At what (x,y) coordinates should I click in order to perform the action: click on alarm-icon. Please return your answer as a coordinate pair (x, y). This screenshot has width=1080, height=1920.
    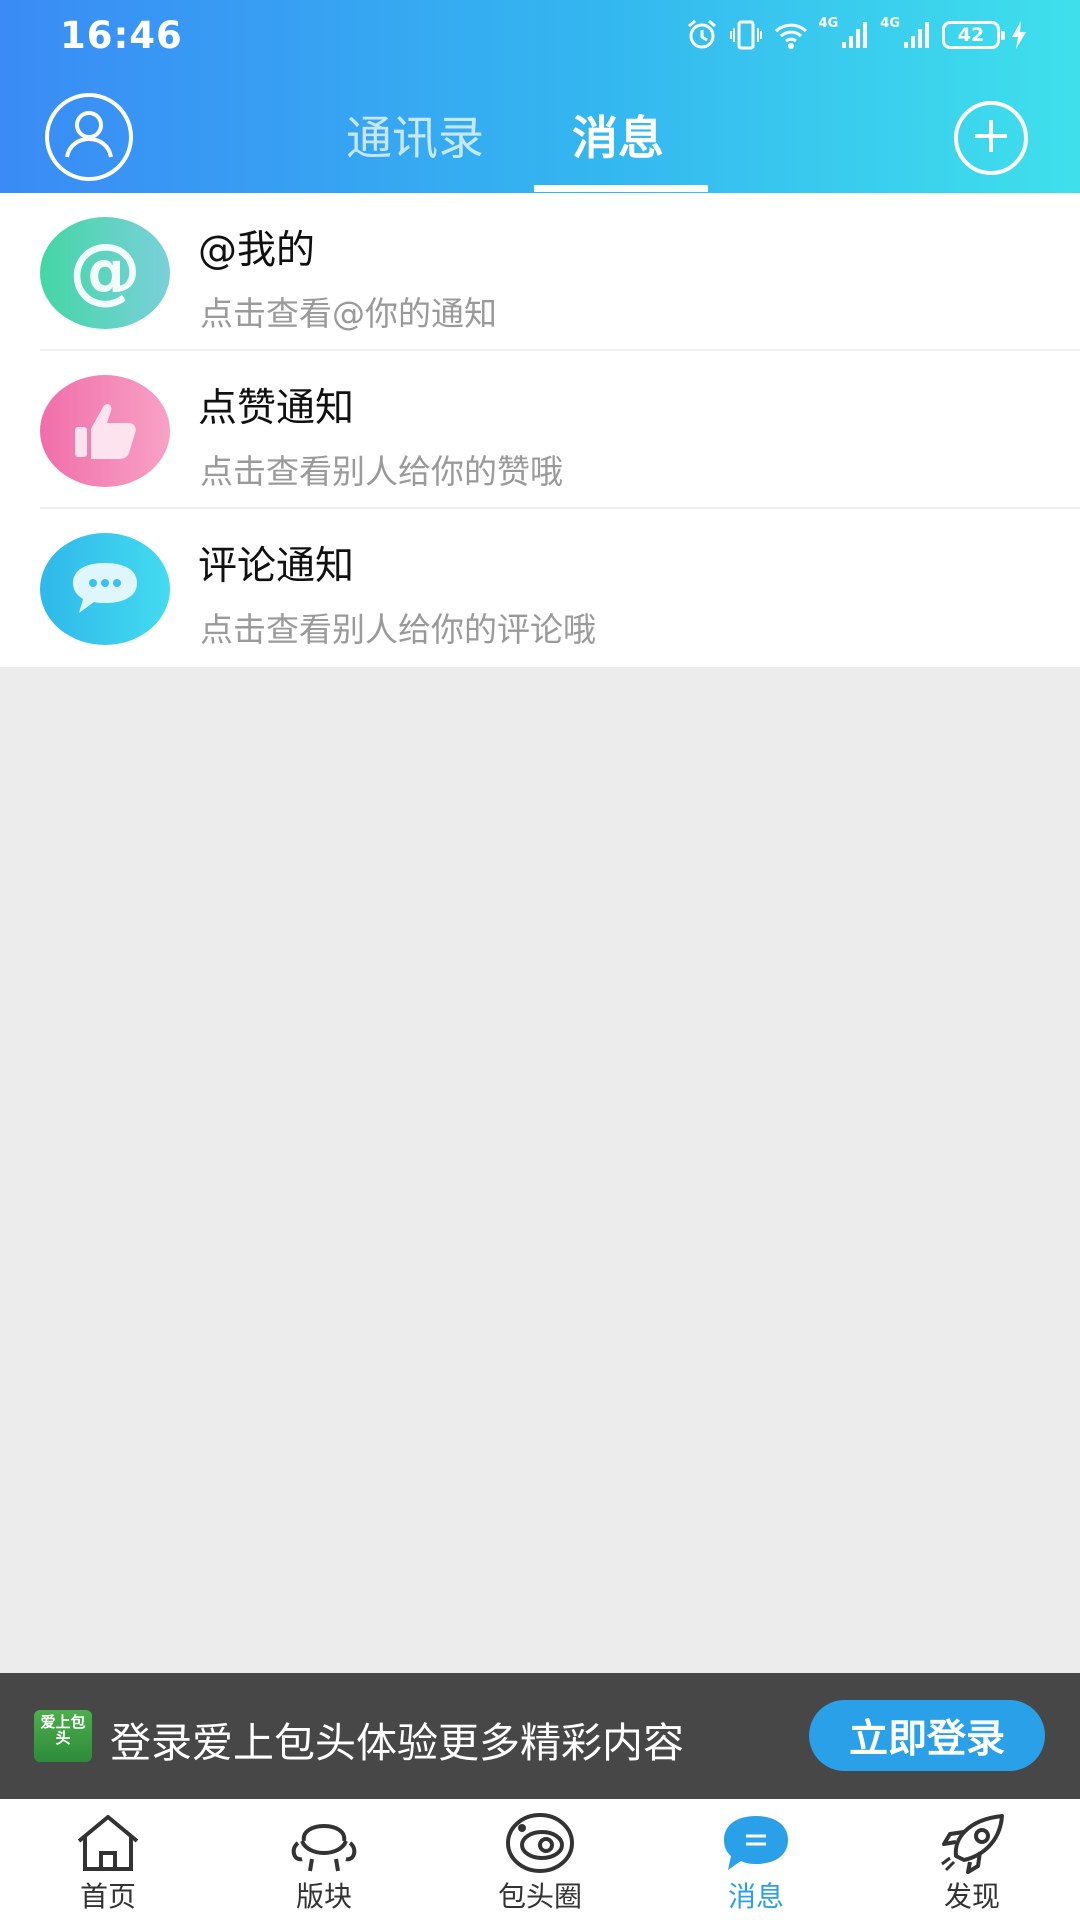
    Looking at the image, I should click on (702, 35).